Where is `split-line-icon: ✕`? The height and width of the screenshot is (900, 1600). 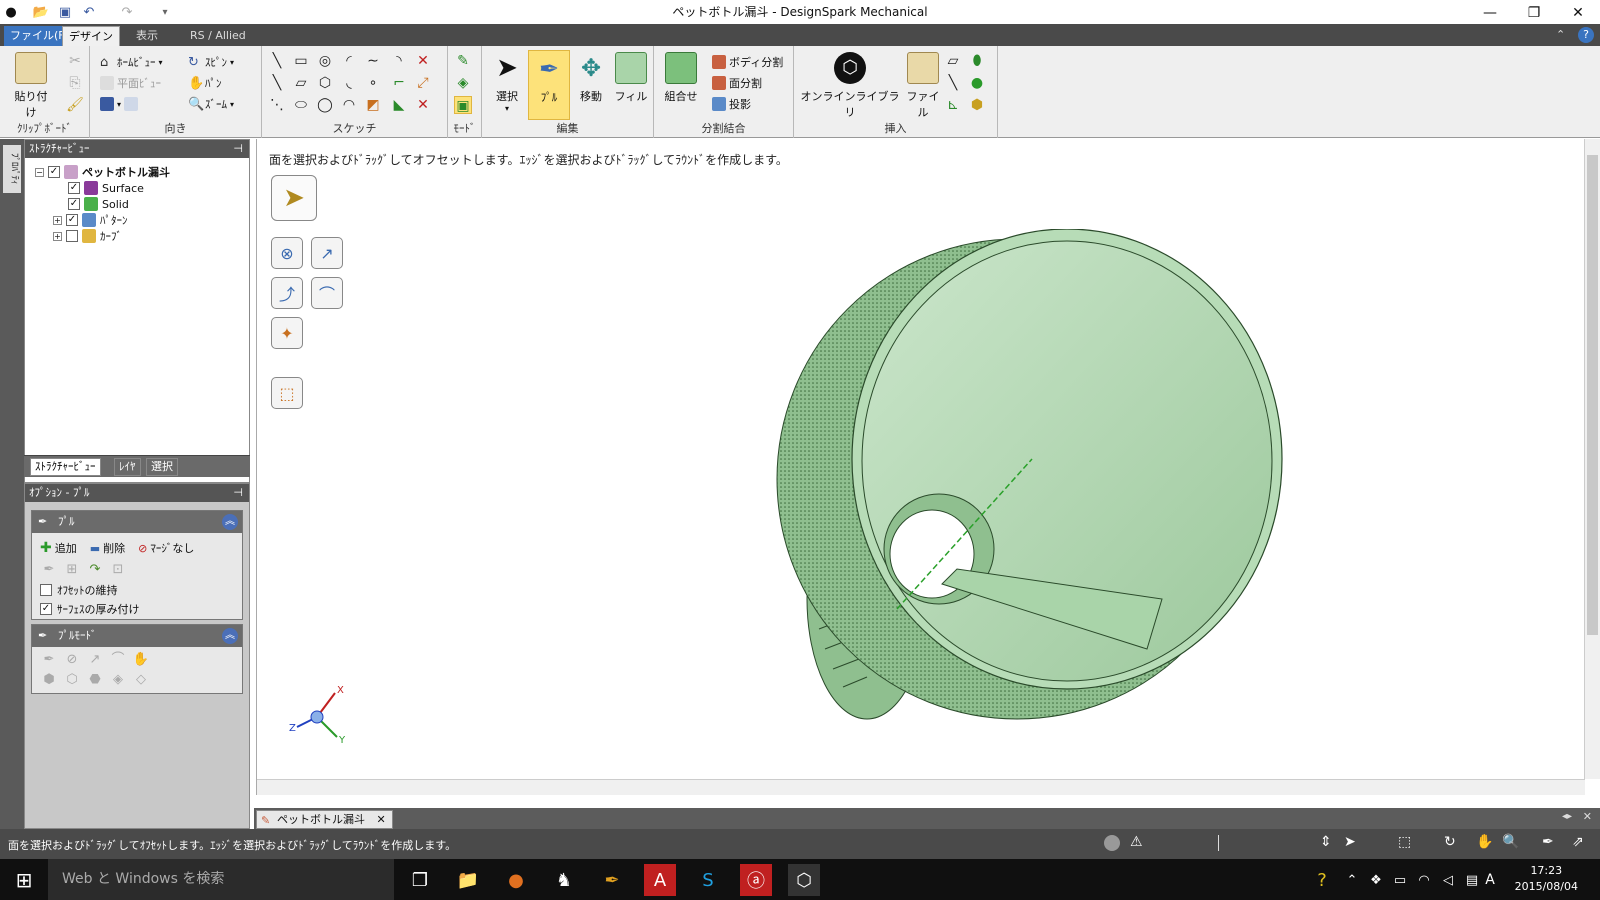 split-line-icon: ✕ is located at coordinates (423, 105).